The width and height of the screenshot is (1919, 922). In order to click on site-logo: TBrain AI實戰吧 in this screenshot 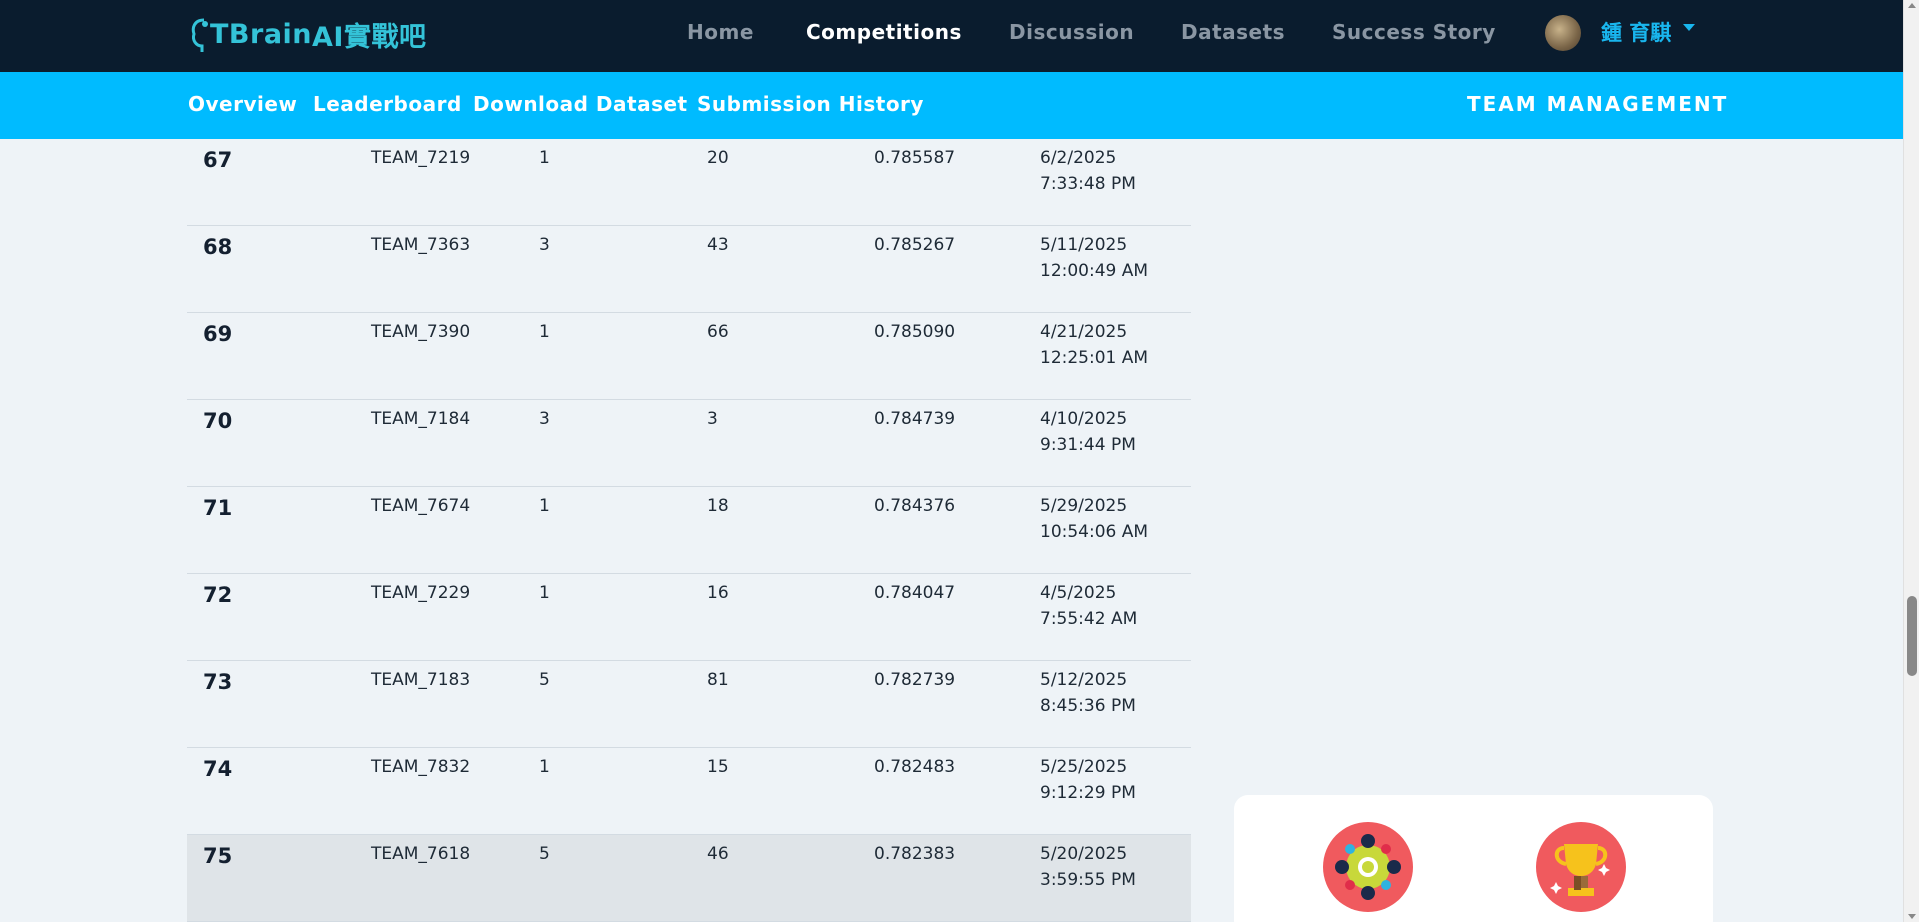, I will do `click(307, 34)`.